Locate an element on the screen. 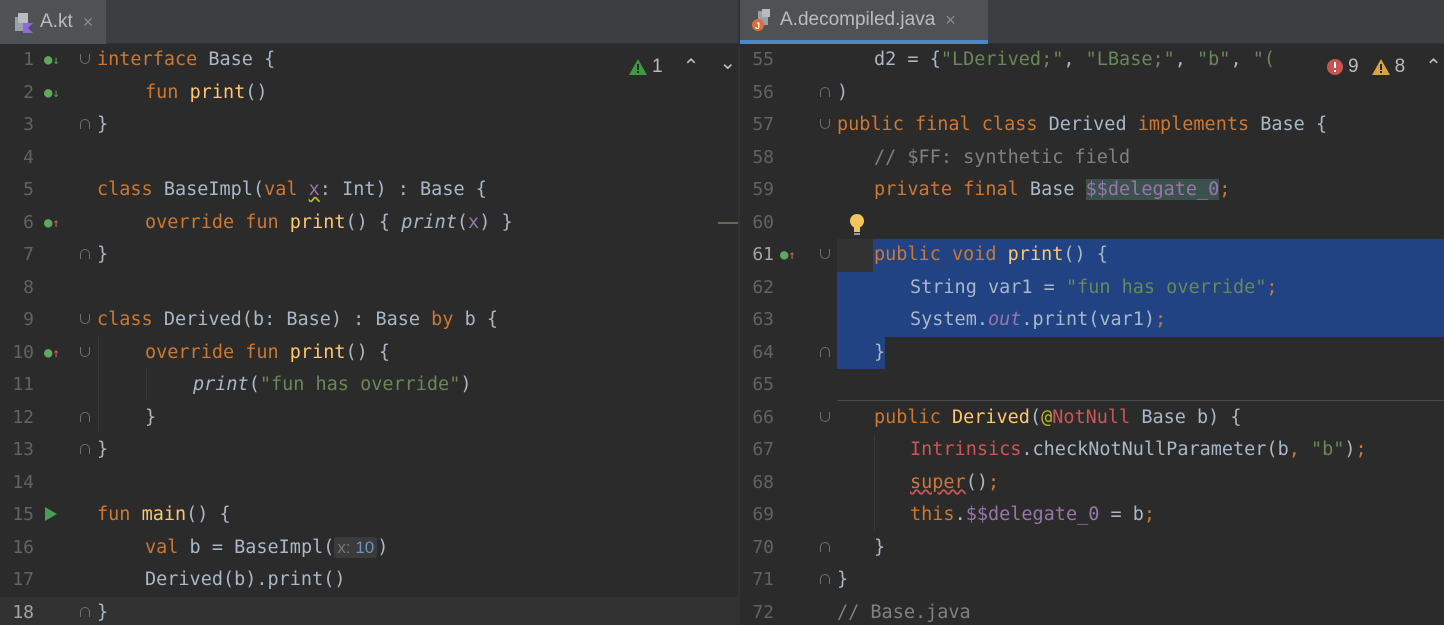  code-line: 1 ●↓ interface Base { is located at coordinates (369, 60).